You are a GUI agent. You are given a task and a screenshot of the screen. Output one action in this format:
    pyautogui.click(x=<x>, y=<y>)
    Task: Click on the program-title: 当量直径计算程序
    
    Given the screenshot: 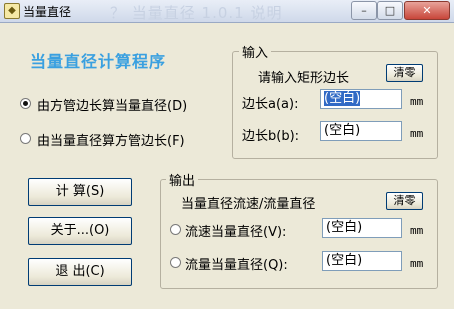 What is the action you would take?
    pyautogui.click(x=98, y=61)
    